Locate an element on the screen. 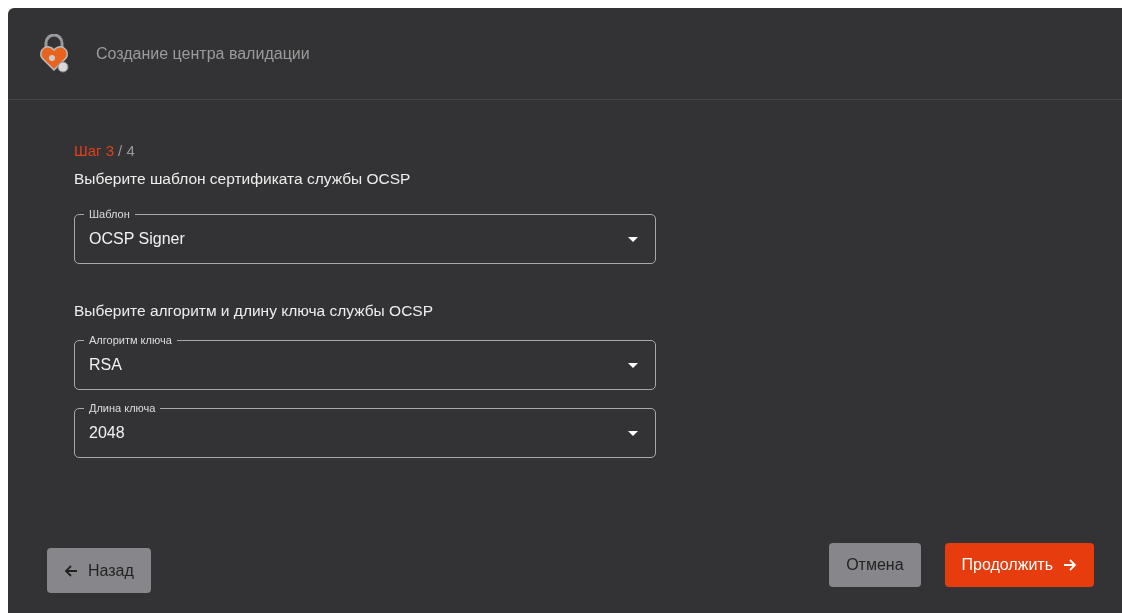 The width and height of the screenshot is (1122, 613). continue-button: Продолжить is located at coordinates (1019, 565).